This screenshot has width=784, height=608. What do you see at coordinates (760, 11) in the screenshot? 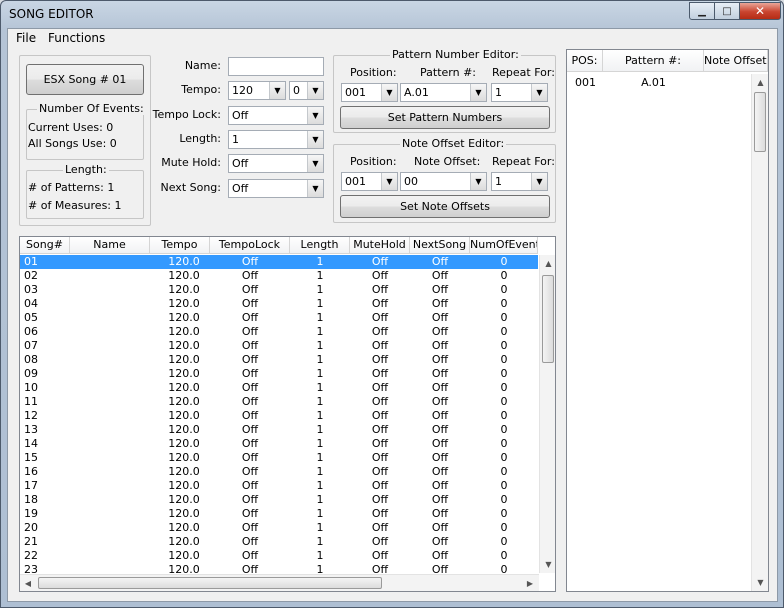
I see `close-button: ✕` at bounding box center [760, 11].